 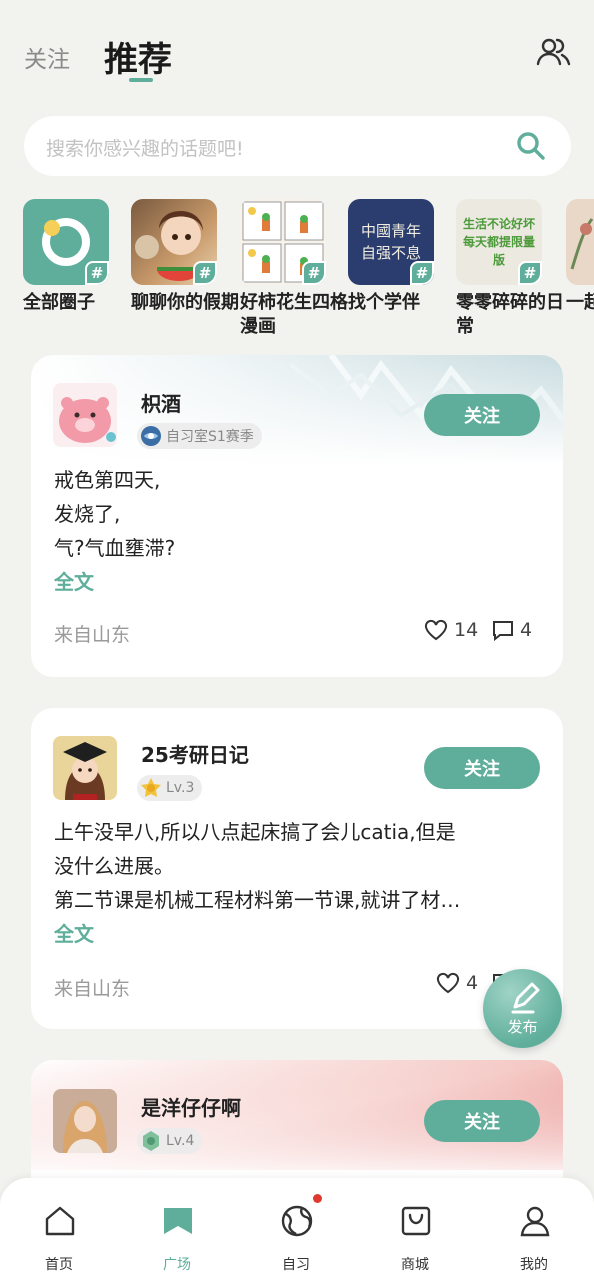 What do you see at coordinates (145, 147) in the screenshot?
I see `search-input: 搜索你感兴趣的话题吧!` at bounding box center [145, 147].